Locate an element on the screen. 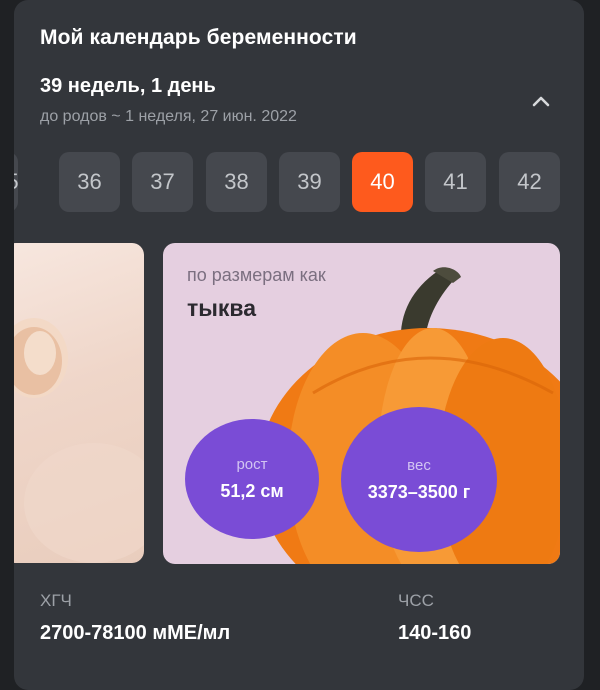  baby-photo-card is located at coordinates (79, 403).